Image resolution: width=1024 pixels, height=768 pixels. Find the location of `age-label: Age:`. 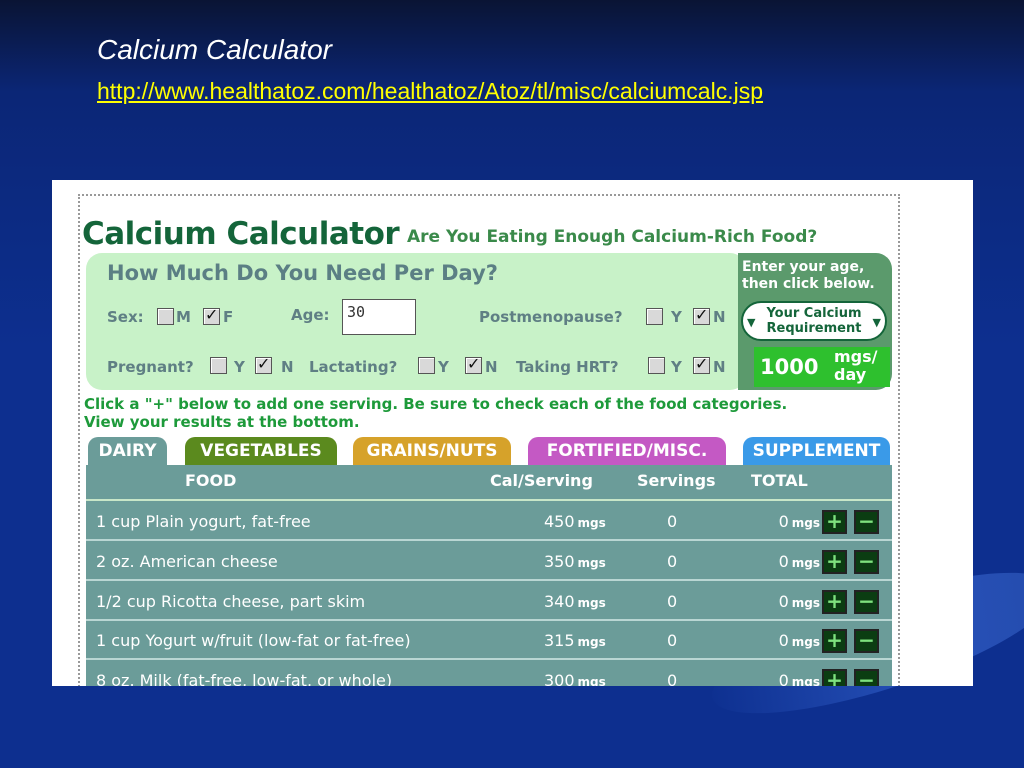

age-label: Age: is located at coordinates (310, 315).